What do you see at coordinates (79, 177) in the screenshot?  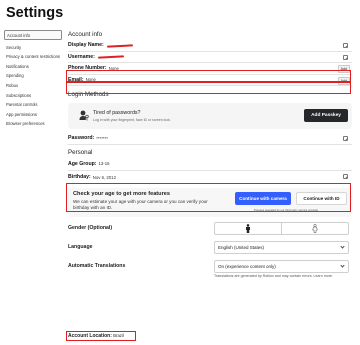 I see `birthday-label: Birthday:` at bounding box center [79, 177].